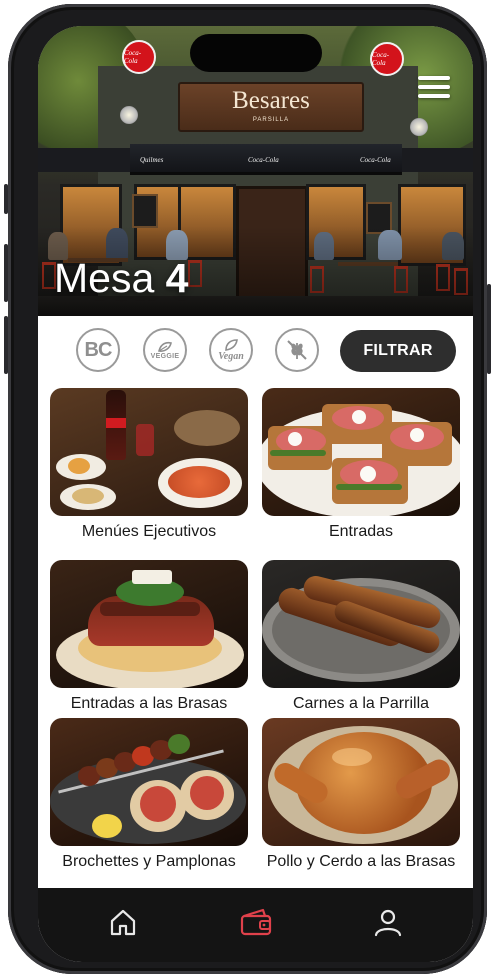  I want to click on category-label: Brochettes y Pamplonas, so click(149, 861).